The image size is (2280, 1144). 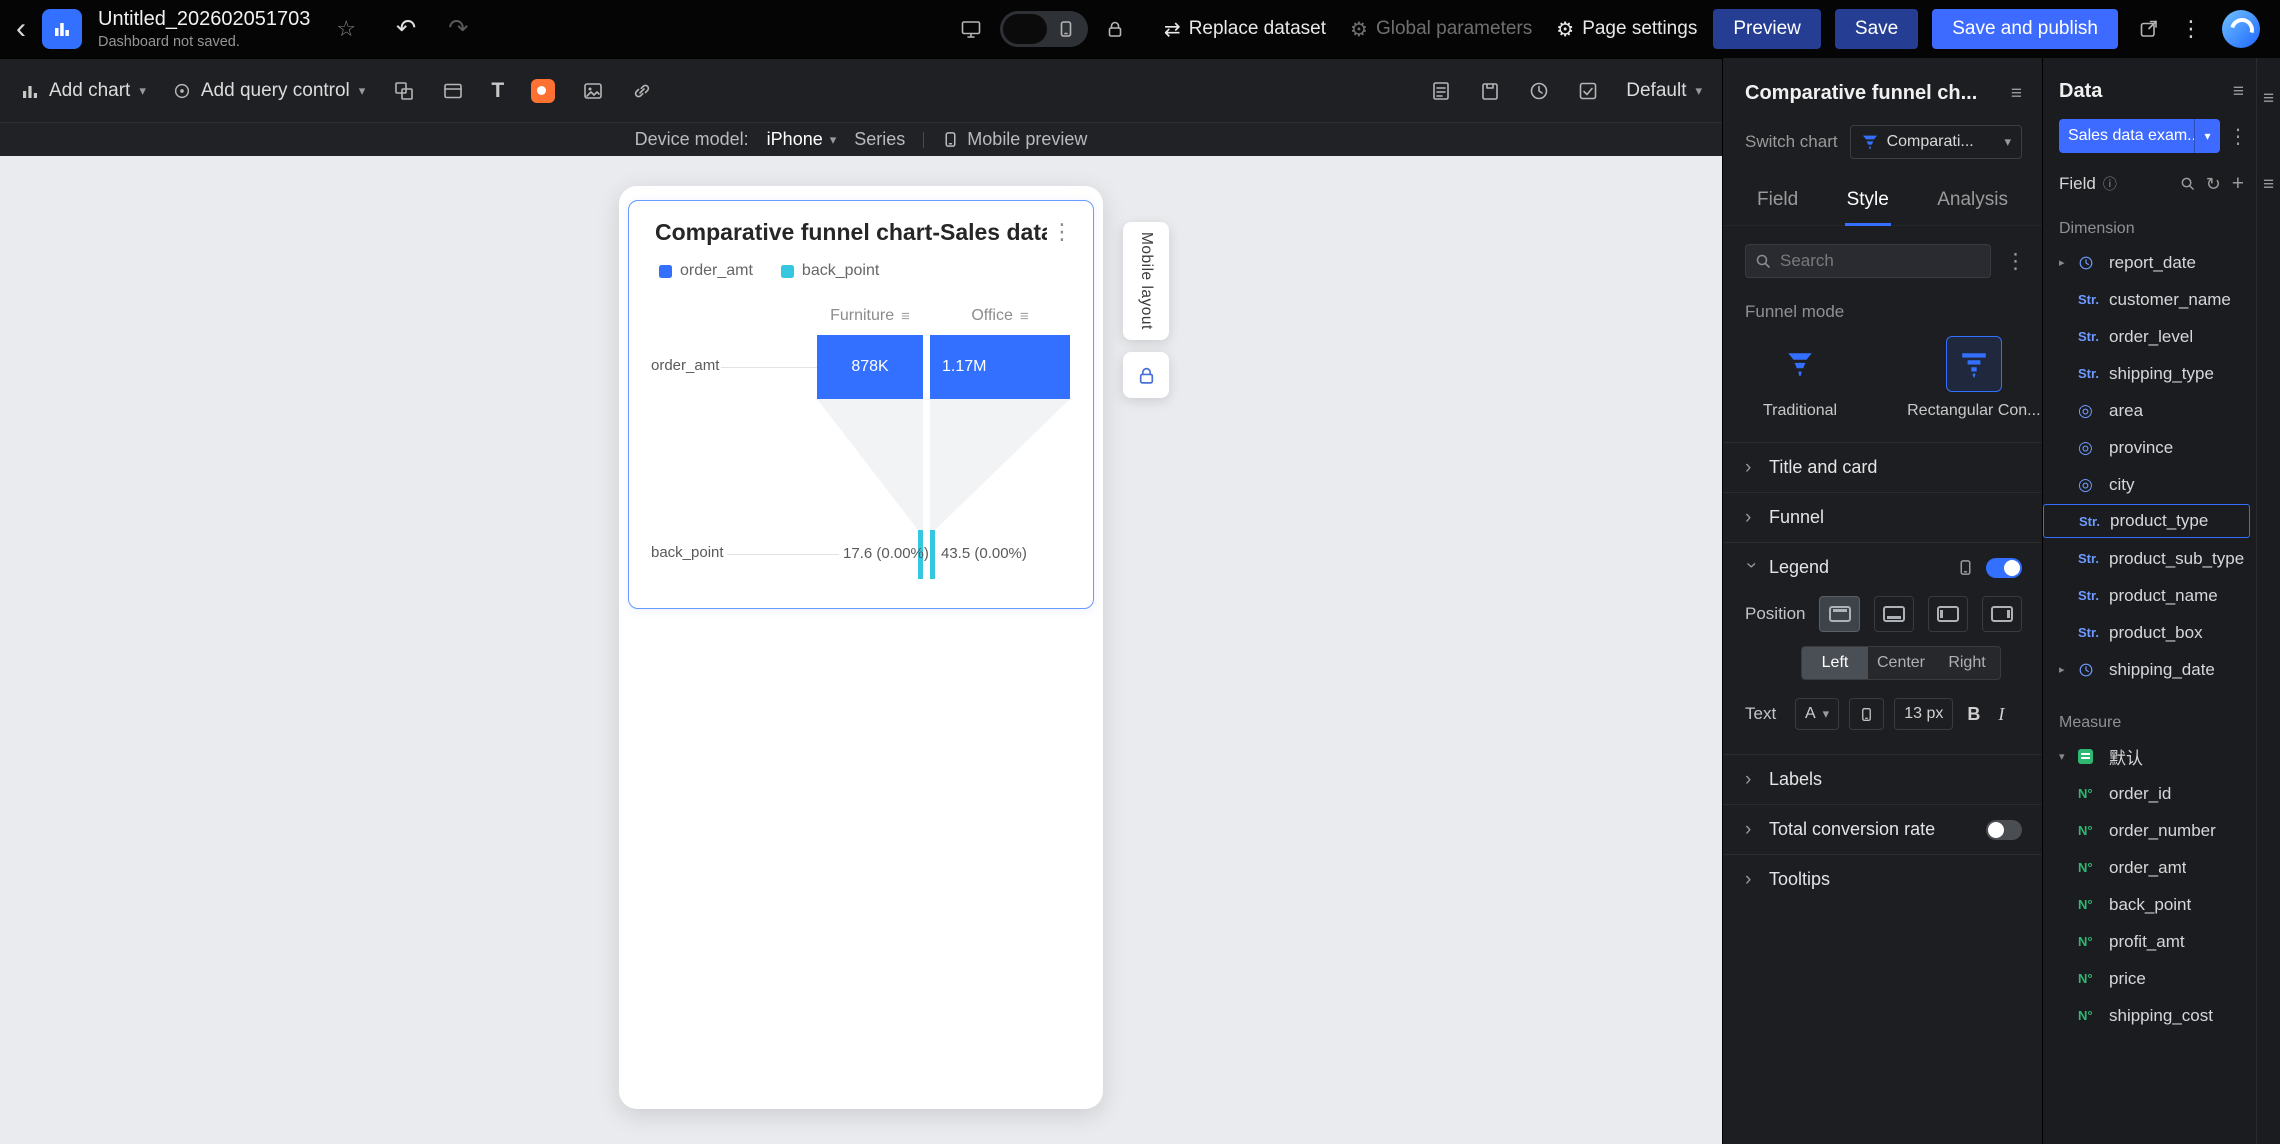 I want to click on device-model-dropdown: iPhone ▾, so click(x=802, y=139).